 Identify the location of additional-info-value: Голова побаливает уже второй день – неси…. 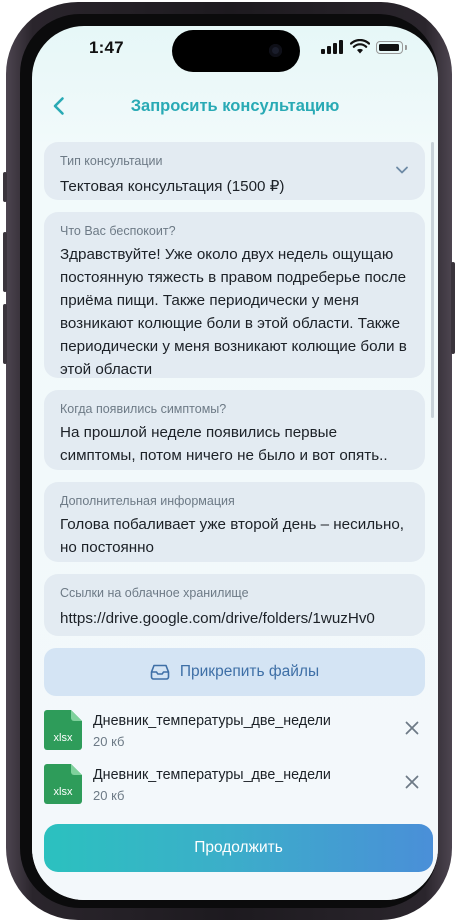
(232, 536).